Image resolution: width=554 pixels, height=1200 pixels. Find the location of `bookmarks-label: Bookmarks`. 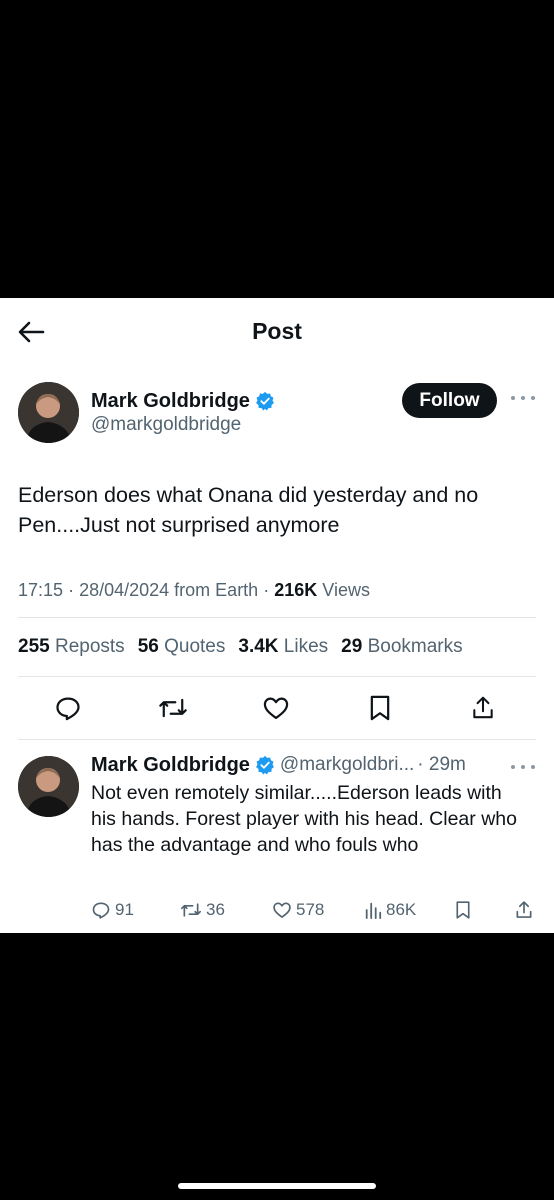

bookmarks-label: Bookmarks is located at coordinates (415, 646).